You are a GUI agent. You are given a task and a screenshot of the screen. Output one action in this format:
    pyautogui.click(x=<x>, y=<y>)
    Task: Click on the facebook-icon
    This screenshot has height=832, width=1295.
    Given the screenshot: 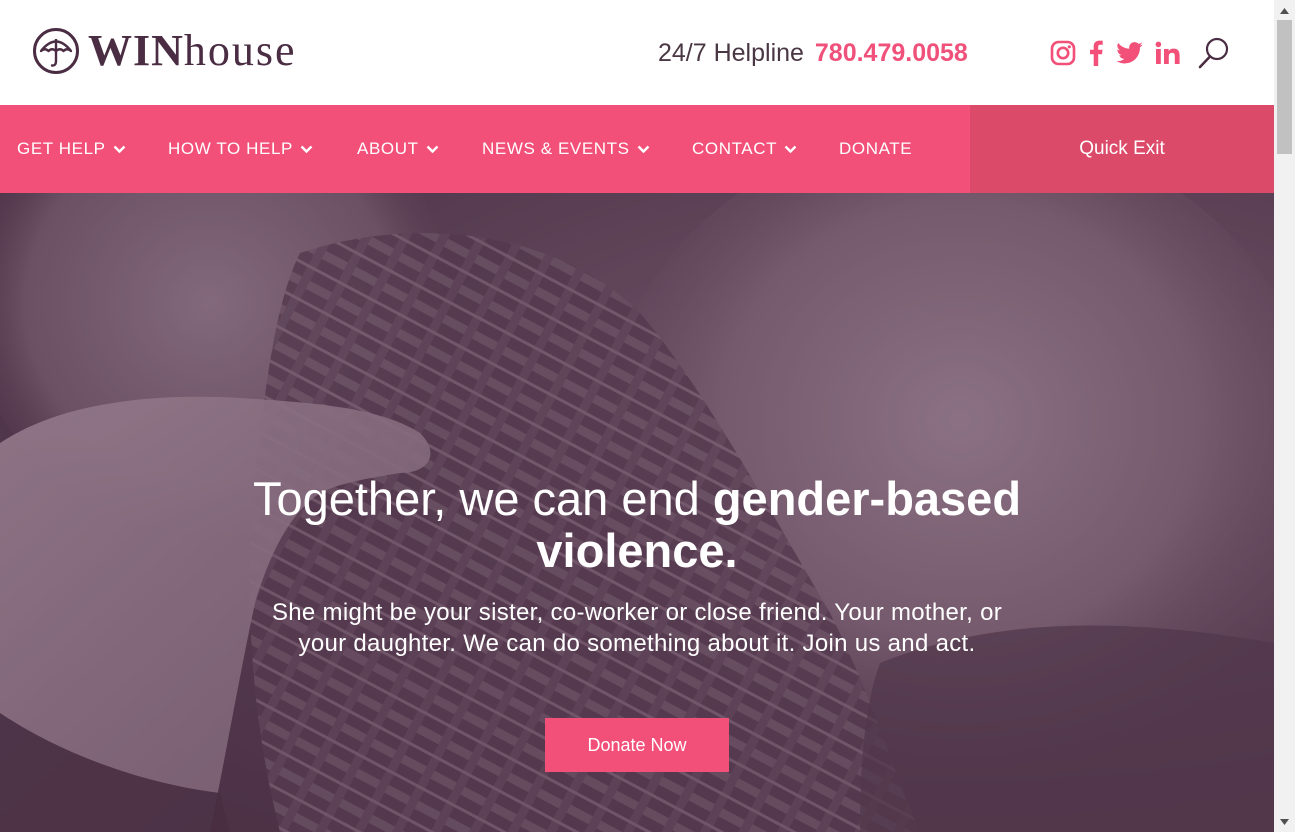 What is the action you would take?
    pyautogui.click(x=1096, y=53)
    